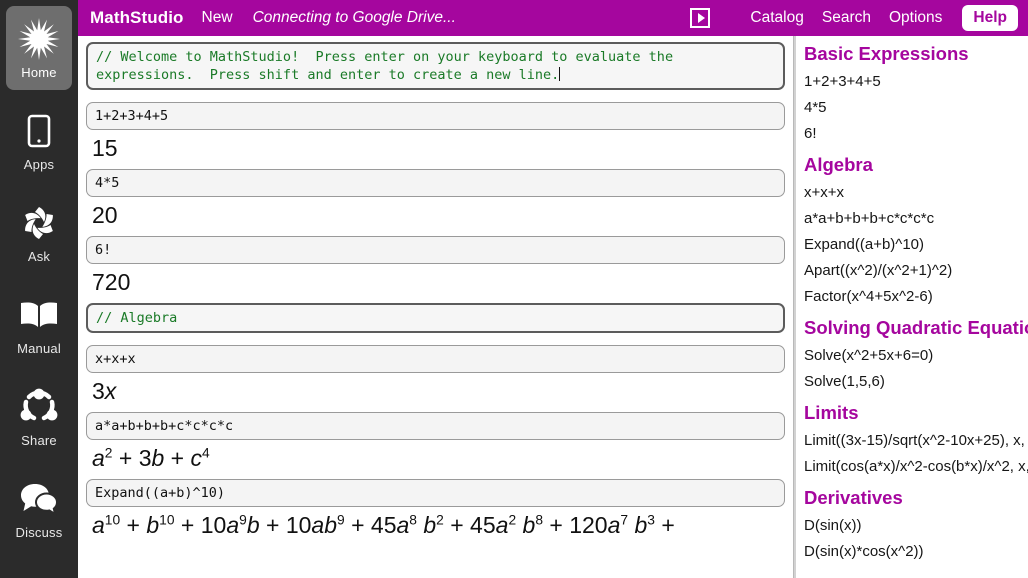 This screenshot has width=1028, height=578. Describe the element at coordinates (911, 356) in the screenshot. I see `help-example-item: Solve(x^2+5x+6=0)` at that location.